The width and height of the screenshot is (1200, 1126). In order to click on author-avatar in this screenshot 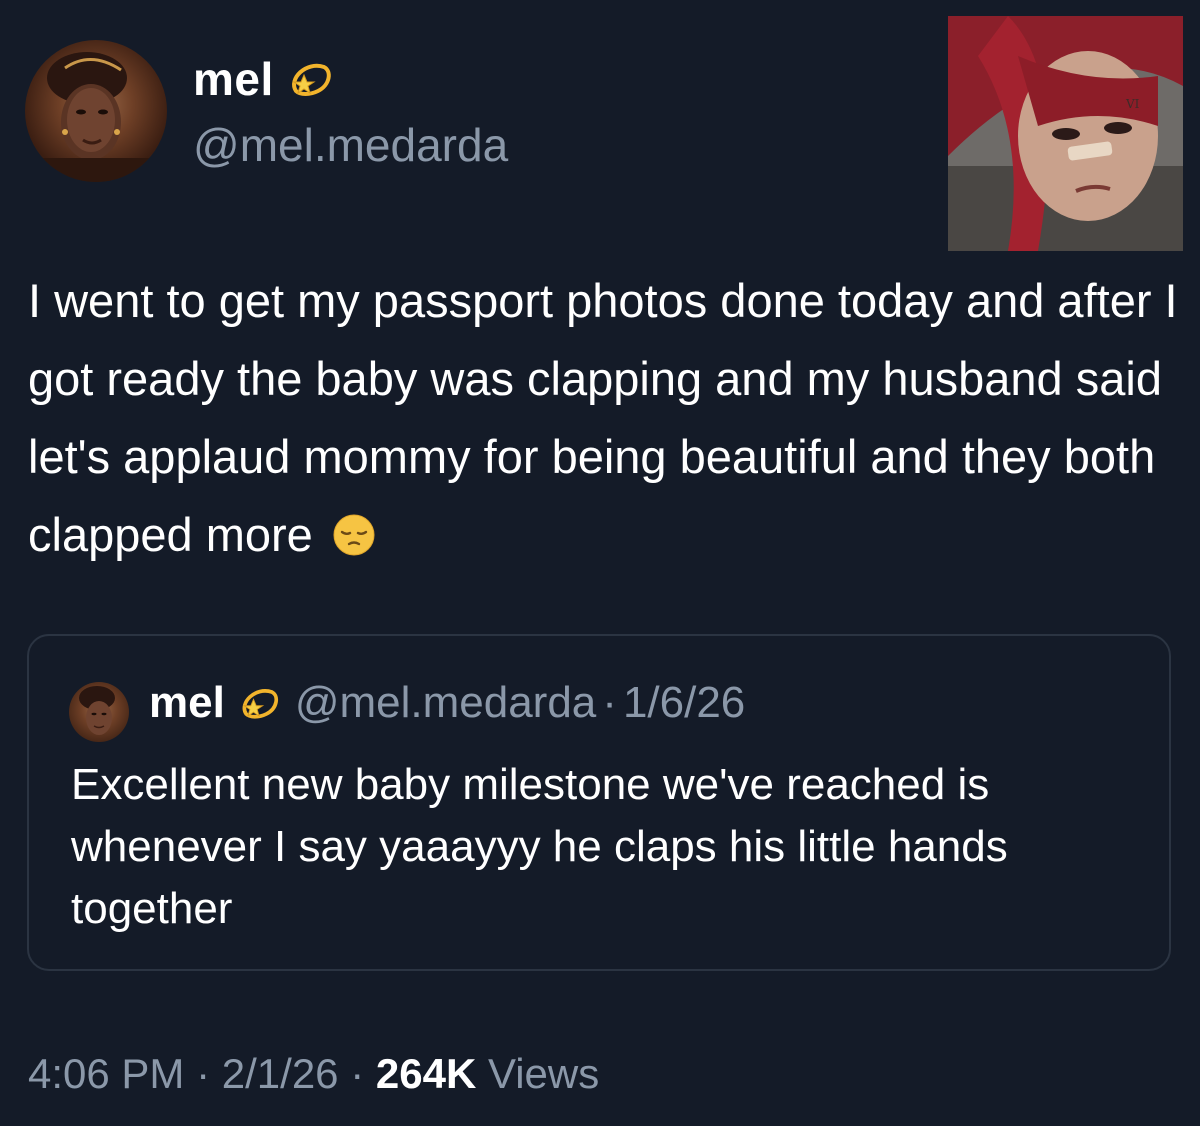, I will do `click(96, 111)`.